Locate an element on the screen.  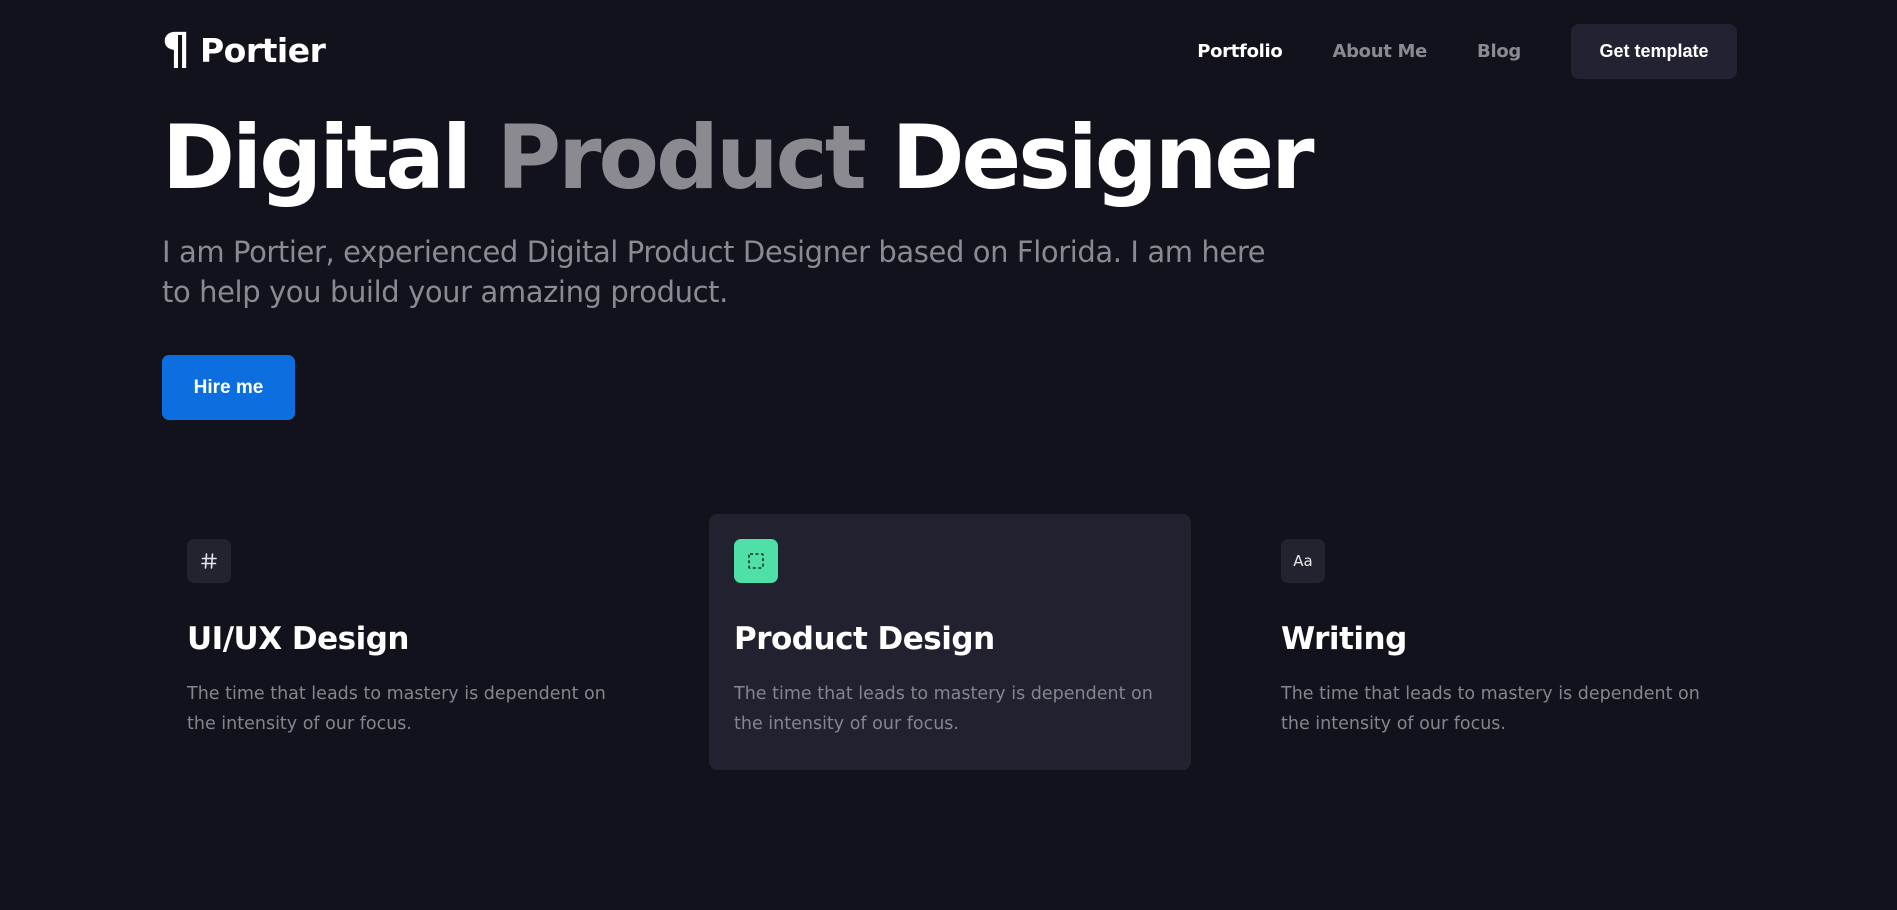
pilcrow-logo-icon: ¶ is located at coordinates (176, 49).